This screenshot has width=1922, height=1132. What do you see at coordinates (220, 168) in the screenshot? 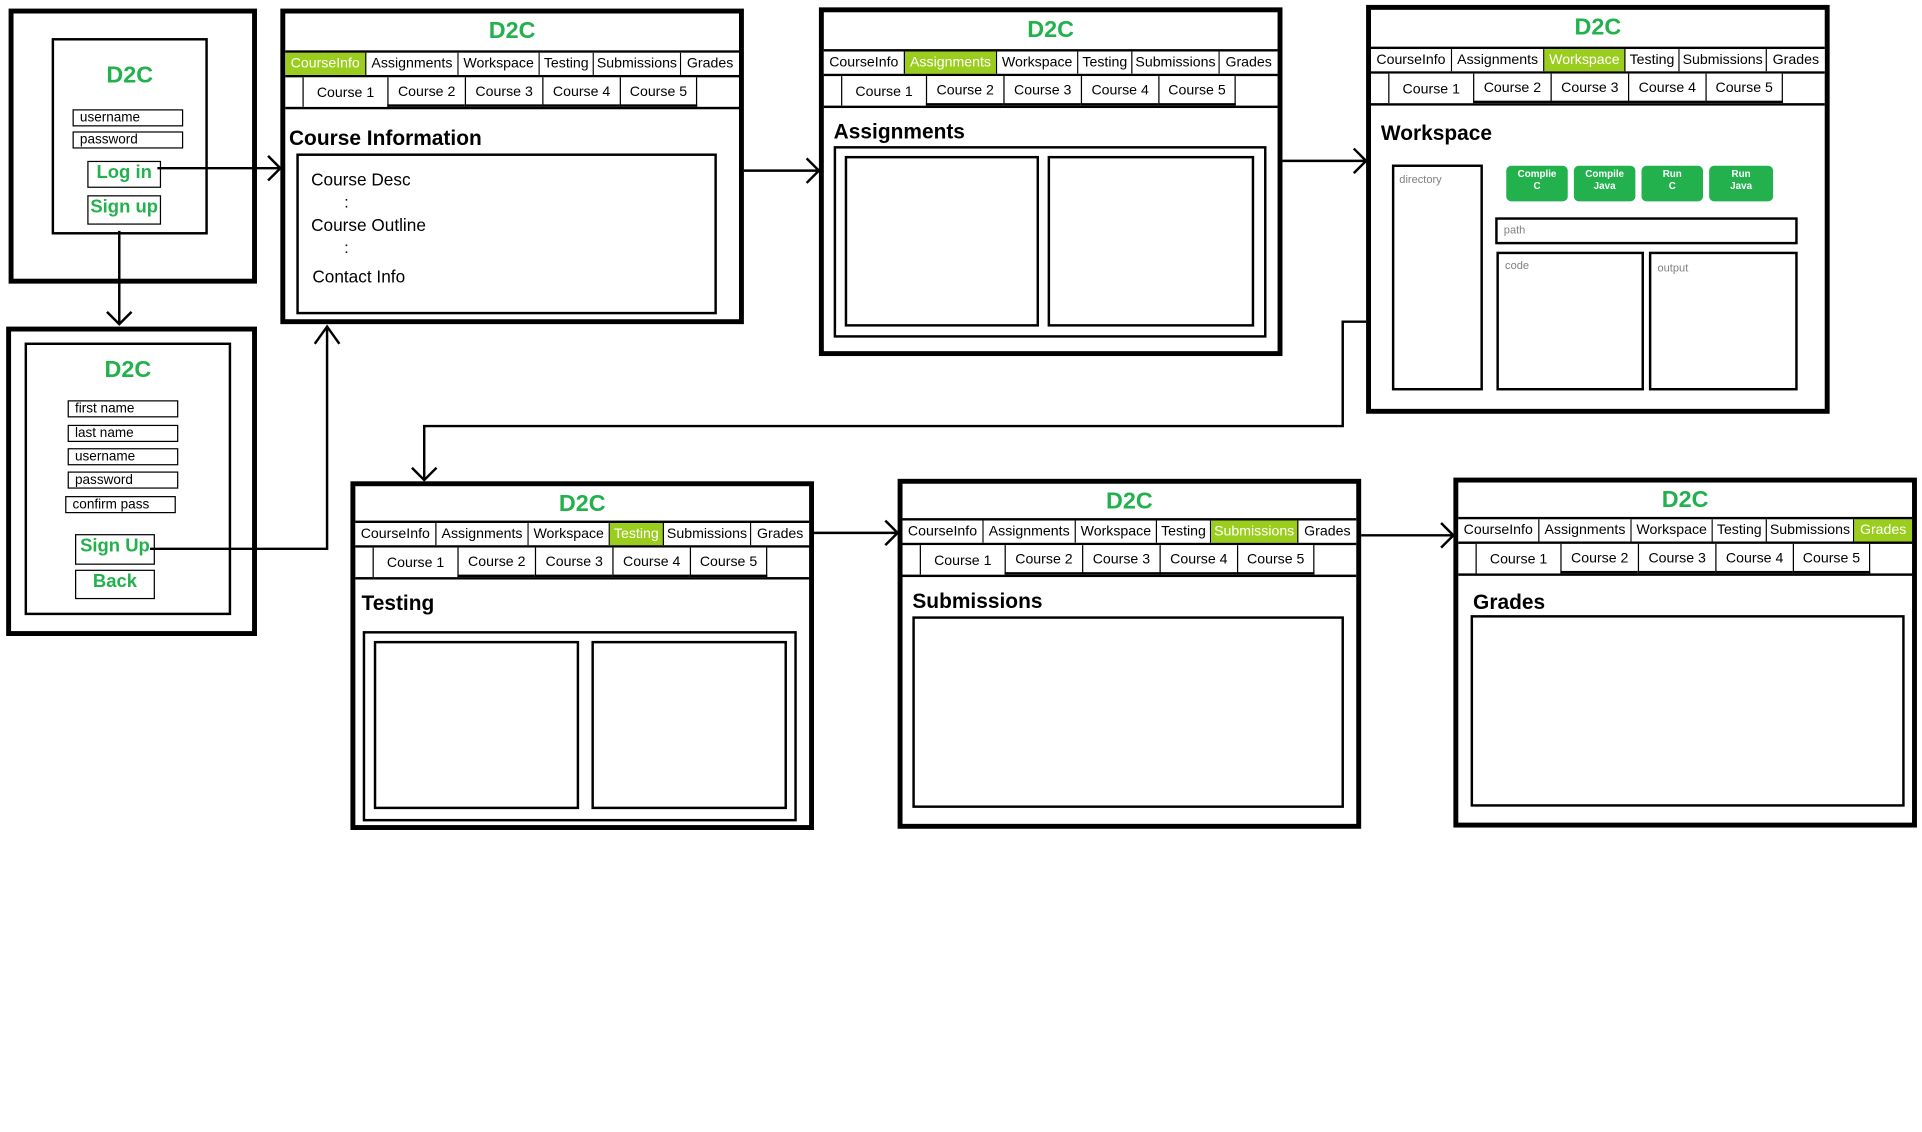
I see `arrow-login-to-courseinfo` at bounding box center [220, 168].